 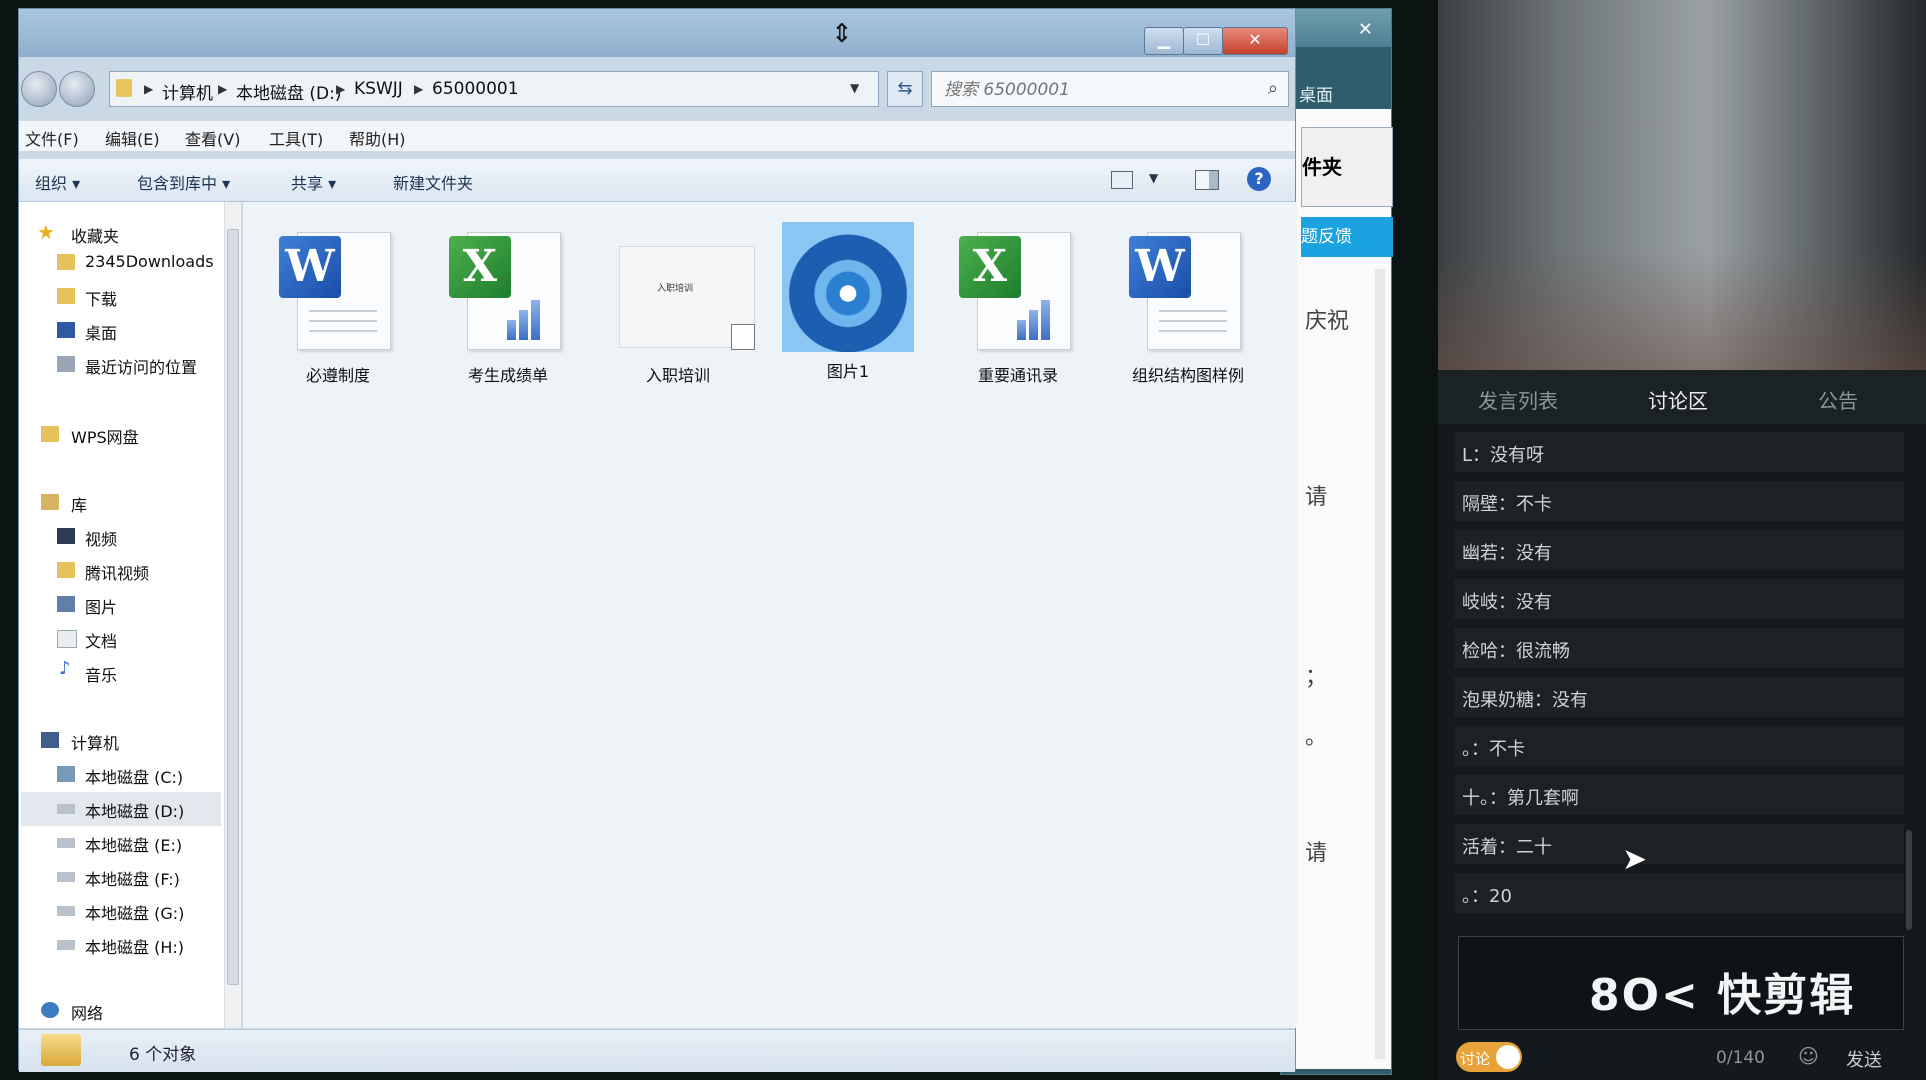 What do you see at coordinates (1164, 41) in the screenshot?
I see `minimize-button: ▁` at bounding box center [1164, 41].